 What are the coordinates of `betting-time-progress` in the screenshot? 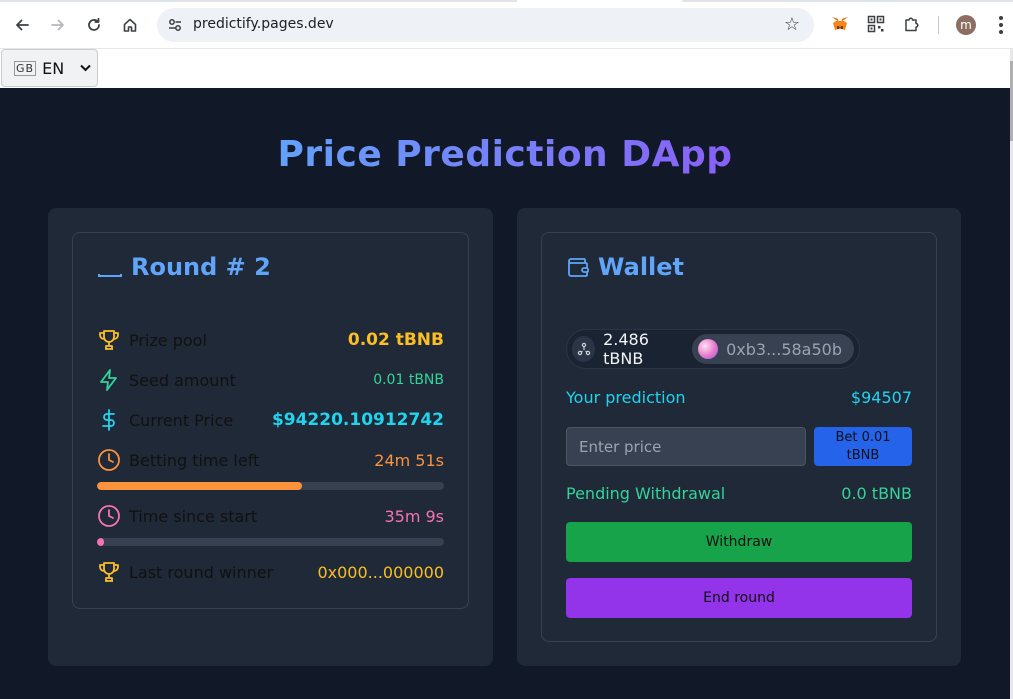 It's located at (270, 486).